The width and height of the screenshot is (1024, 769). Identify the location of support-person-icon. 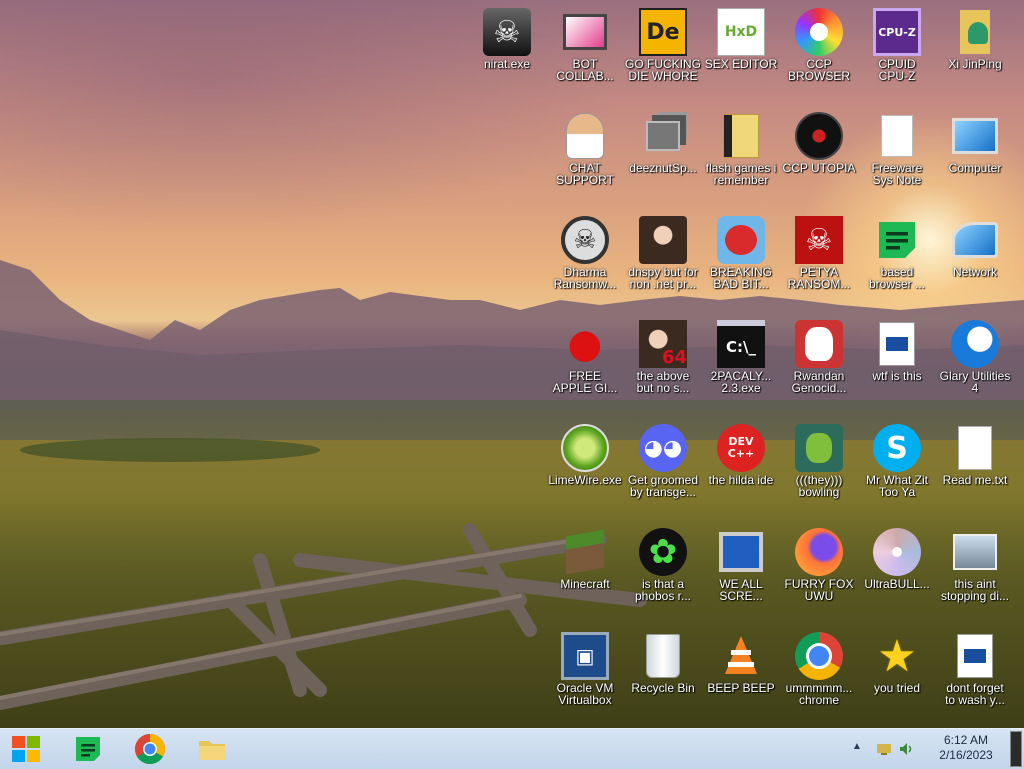
(585, 136).